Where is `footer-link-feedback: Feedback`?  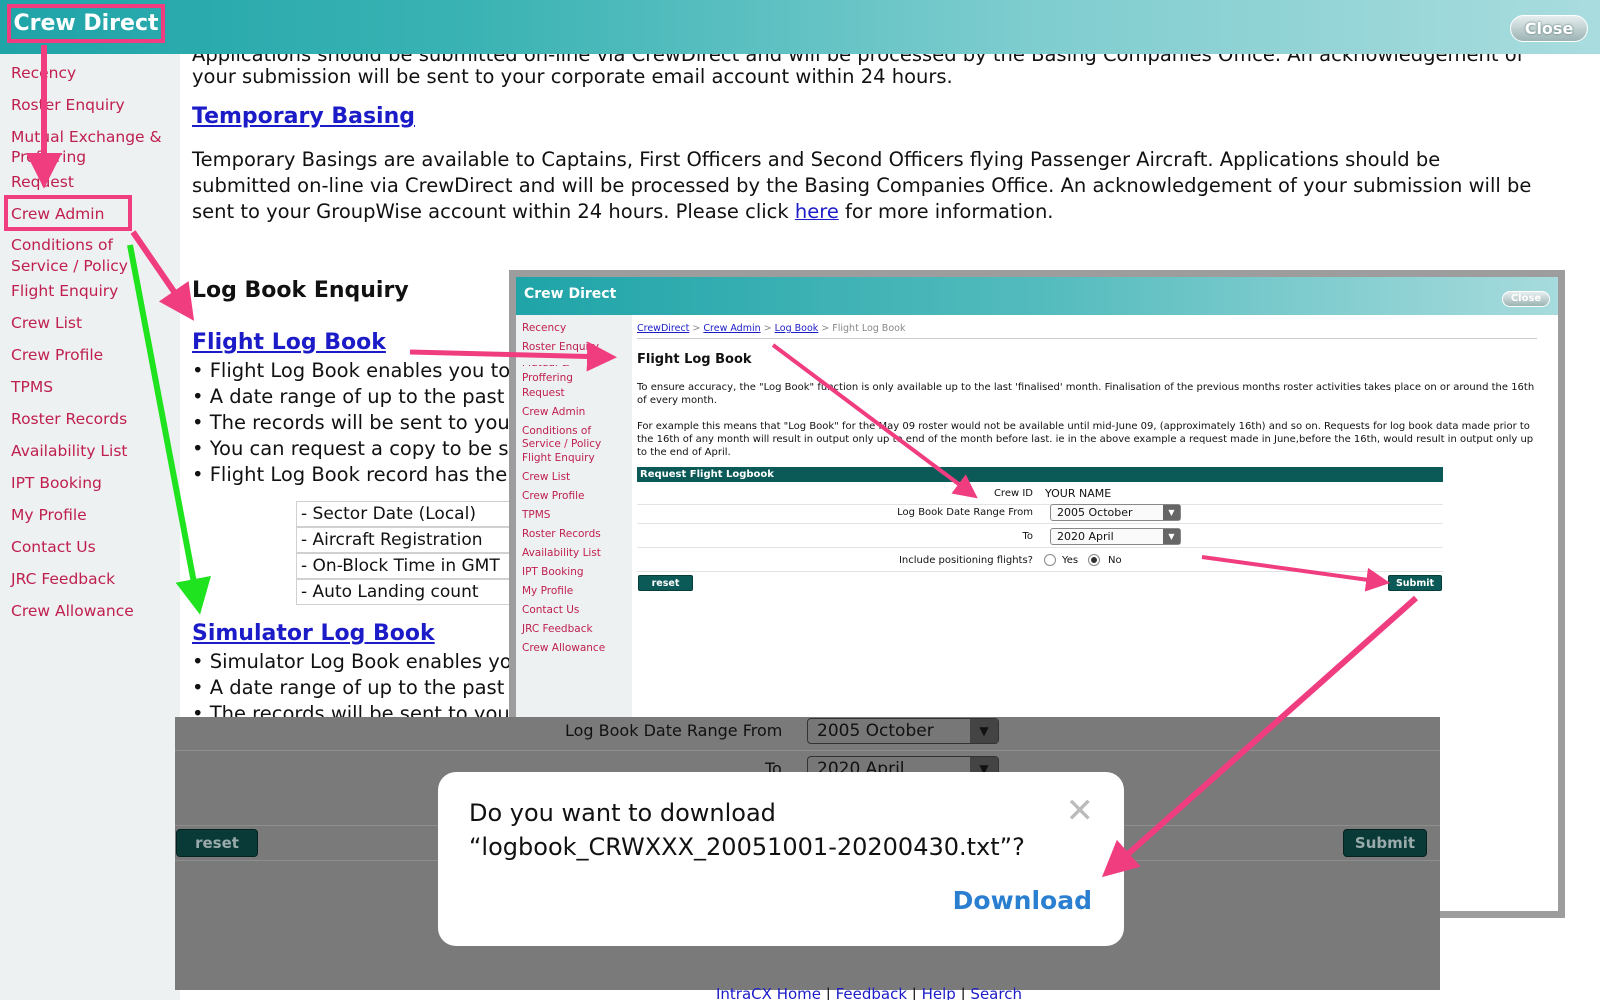 footer-link-feedback: Feedback is located at coordinates (871, 992).